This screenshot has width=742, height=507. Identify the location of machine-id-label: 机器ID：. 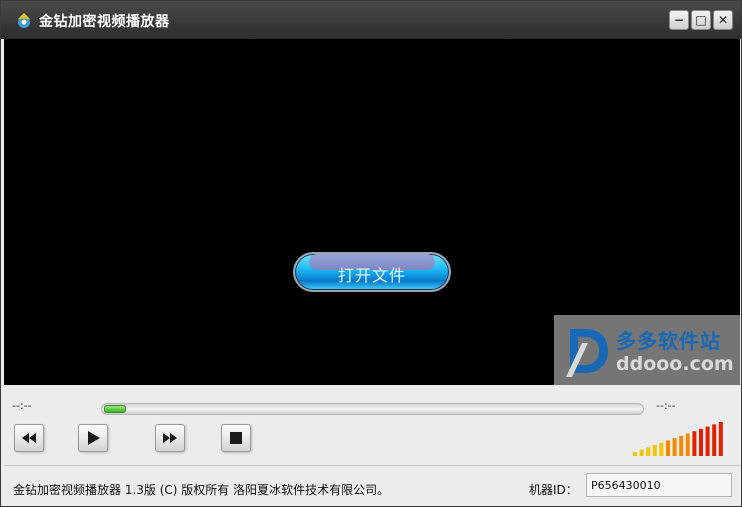
(553, 490).